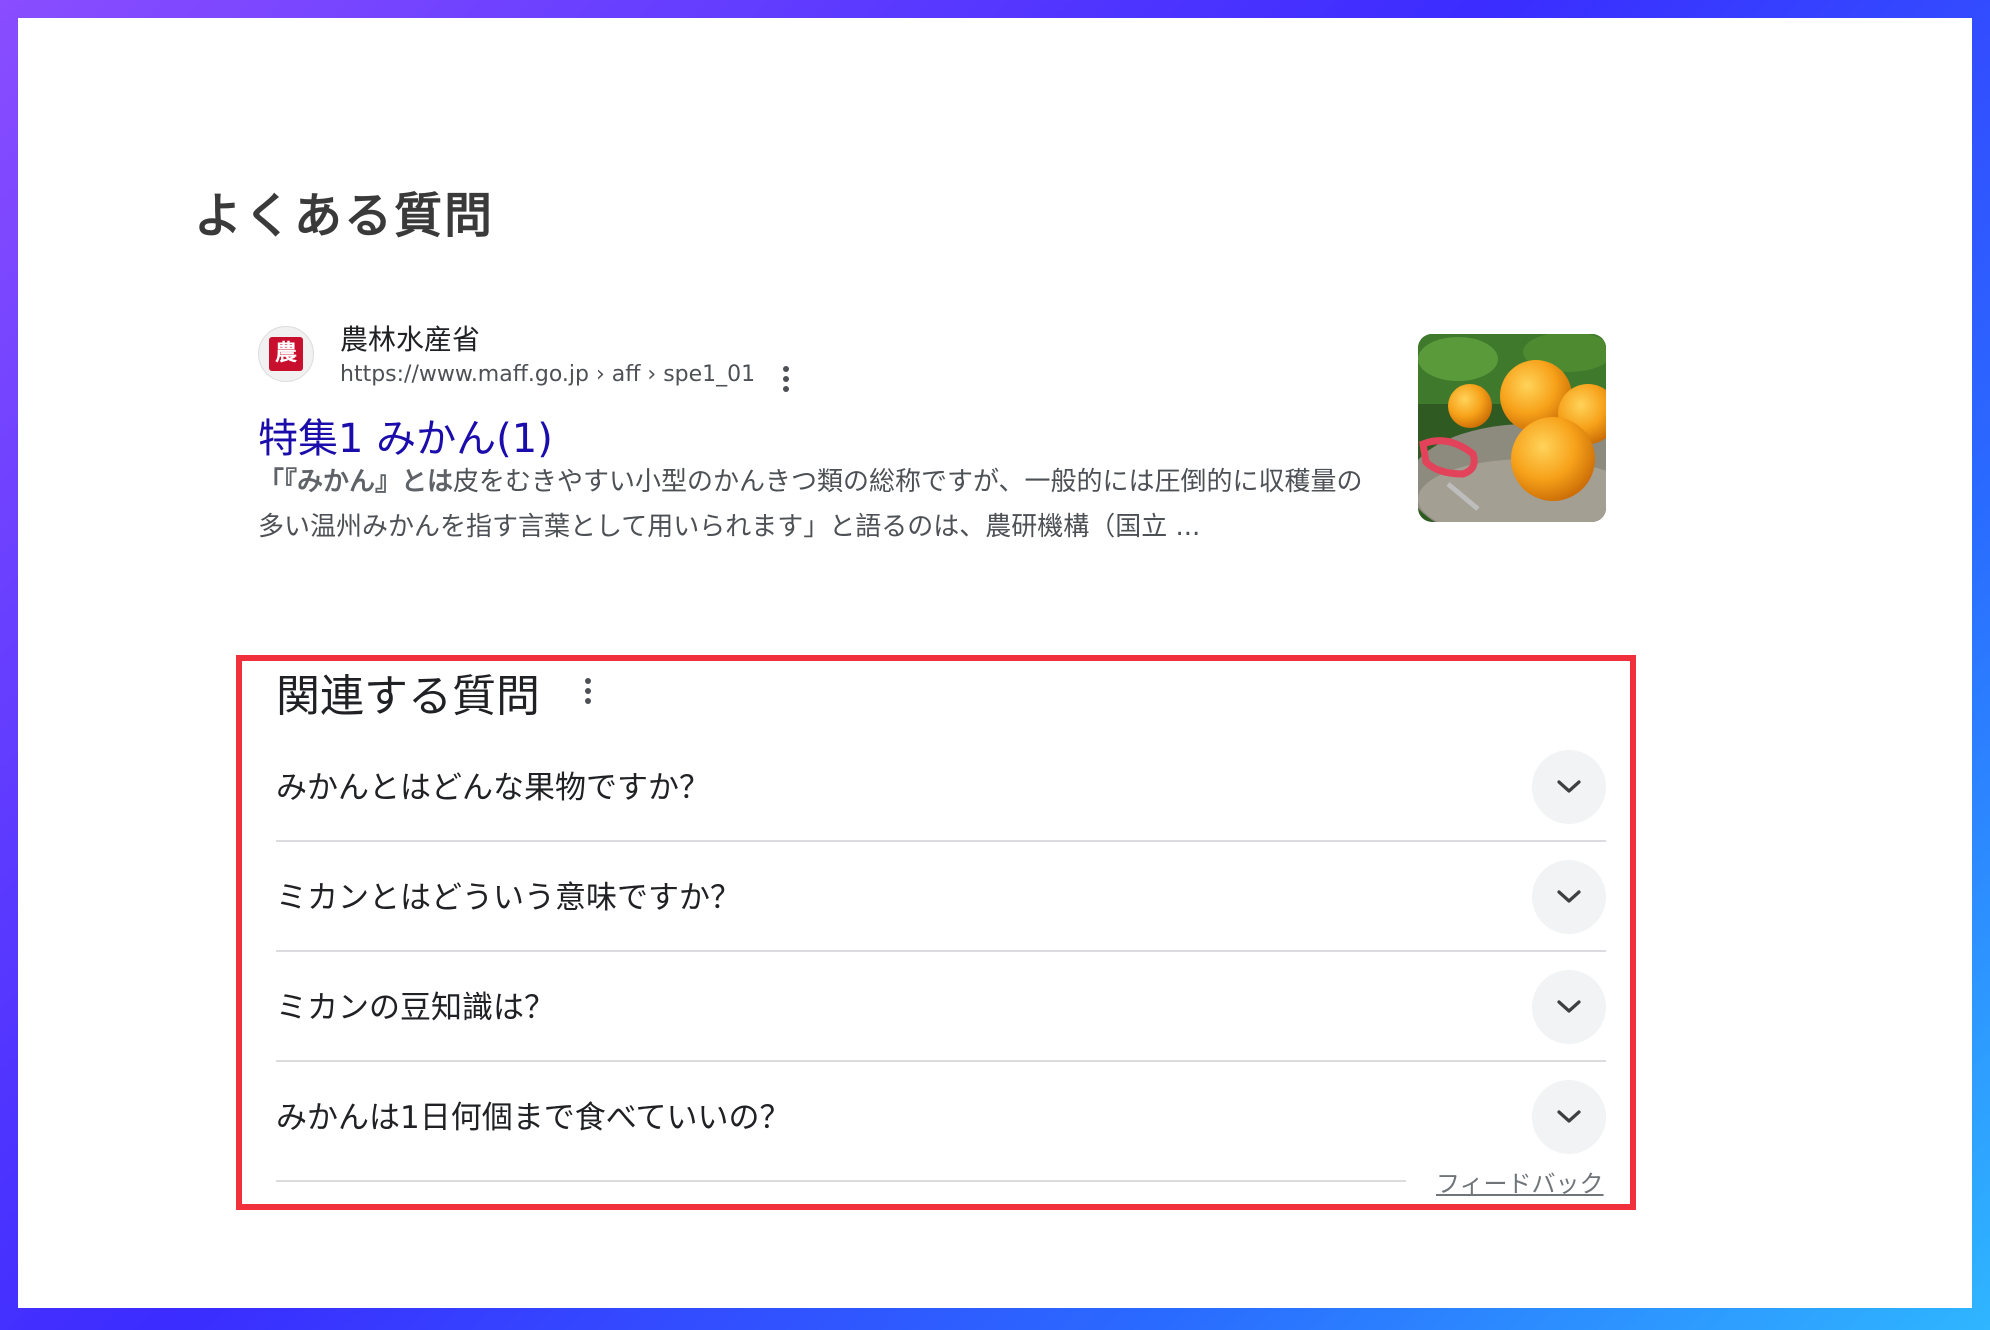 The height and width of the screenshot is (1330, 1990). I want to click on mandarin-oranges-image, so click(1512, 428).